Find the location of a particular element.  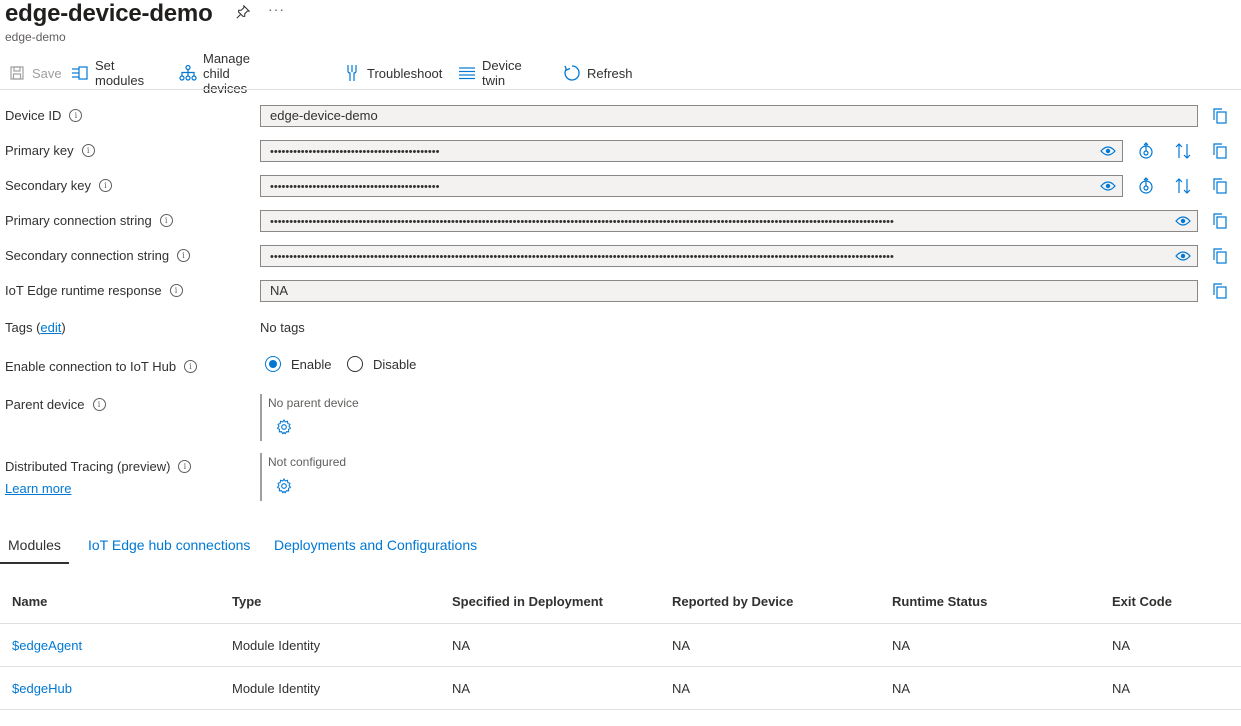

set-modules-label: Set modules is located at coordinates (120, 73).